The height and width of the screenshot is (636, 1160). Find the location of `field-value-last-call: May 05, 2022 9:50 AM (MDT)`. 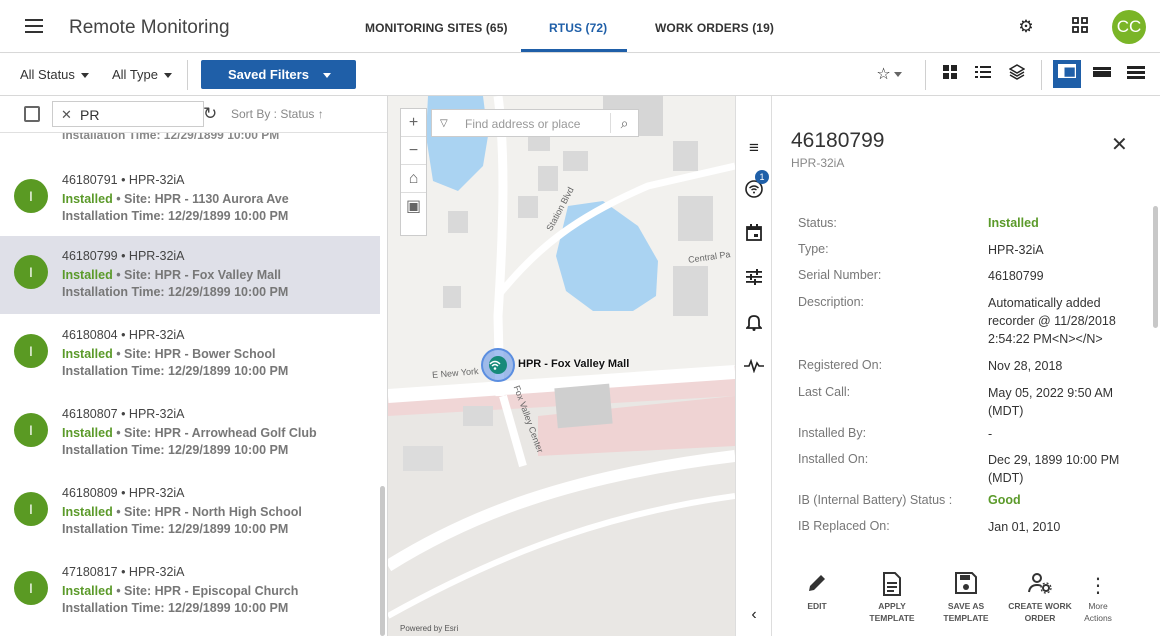

field-value-last-call: May 05, 2022 9:50 AM (MDT) is located at coordinates (1051, 402).